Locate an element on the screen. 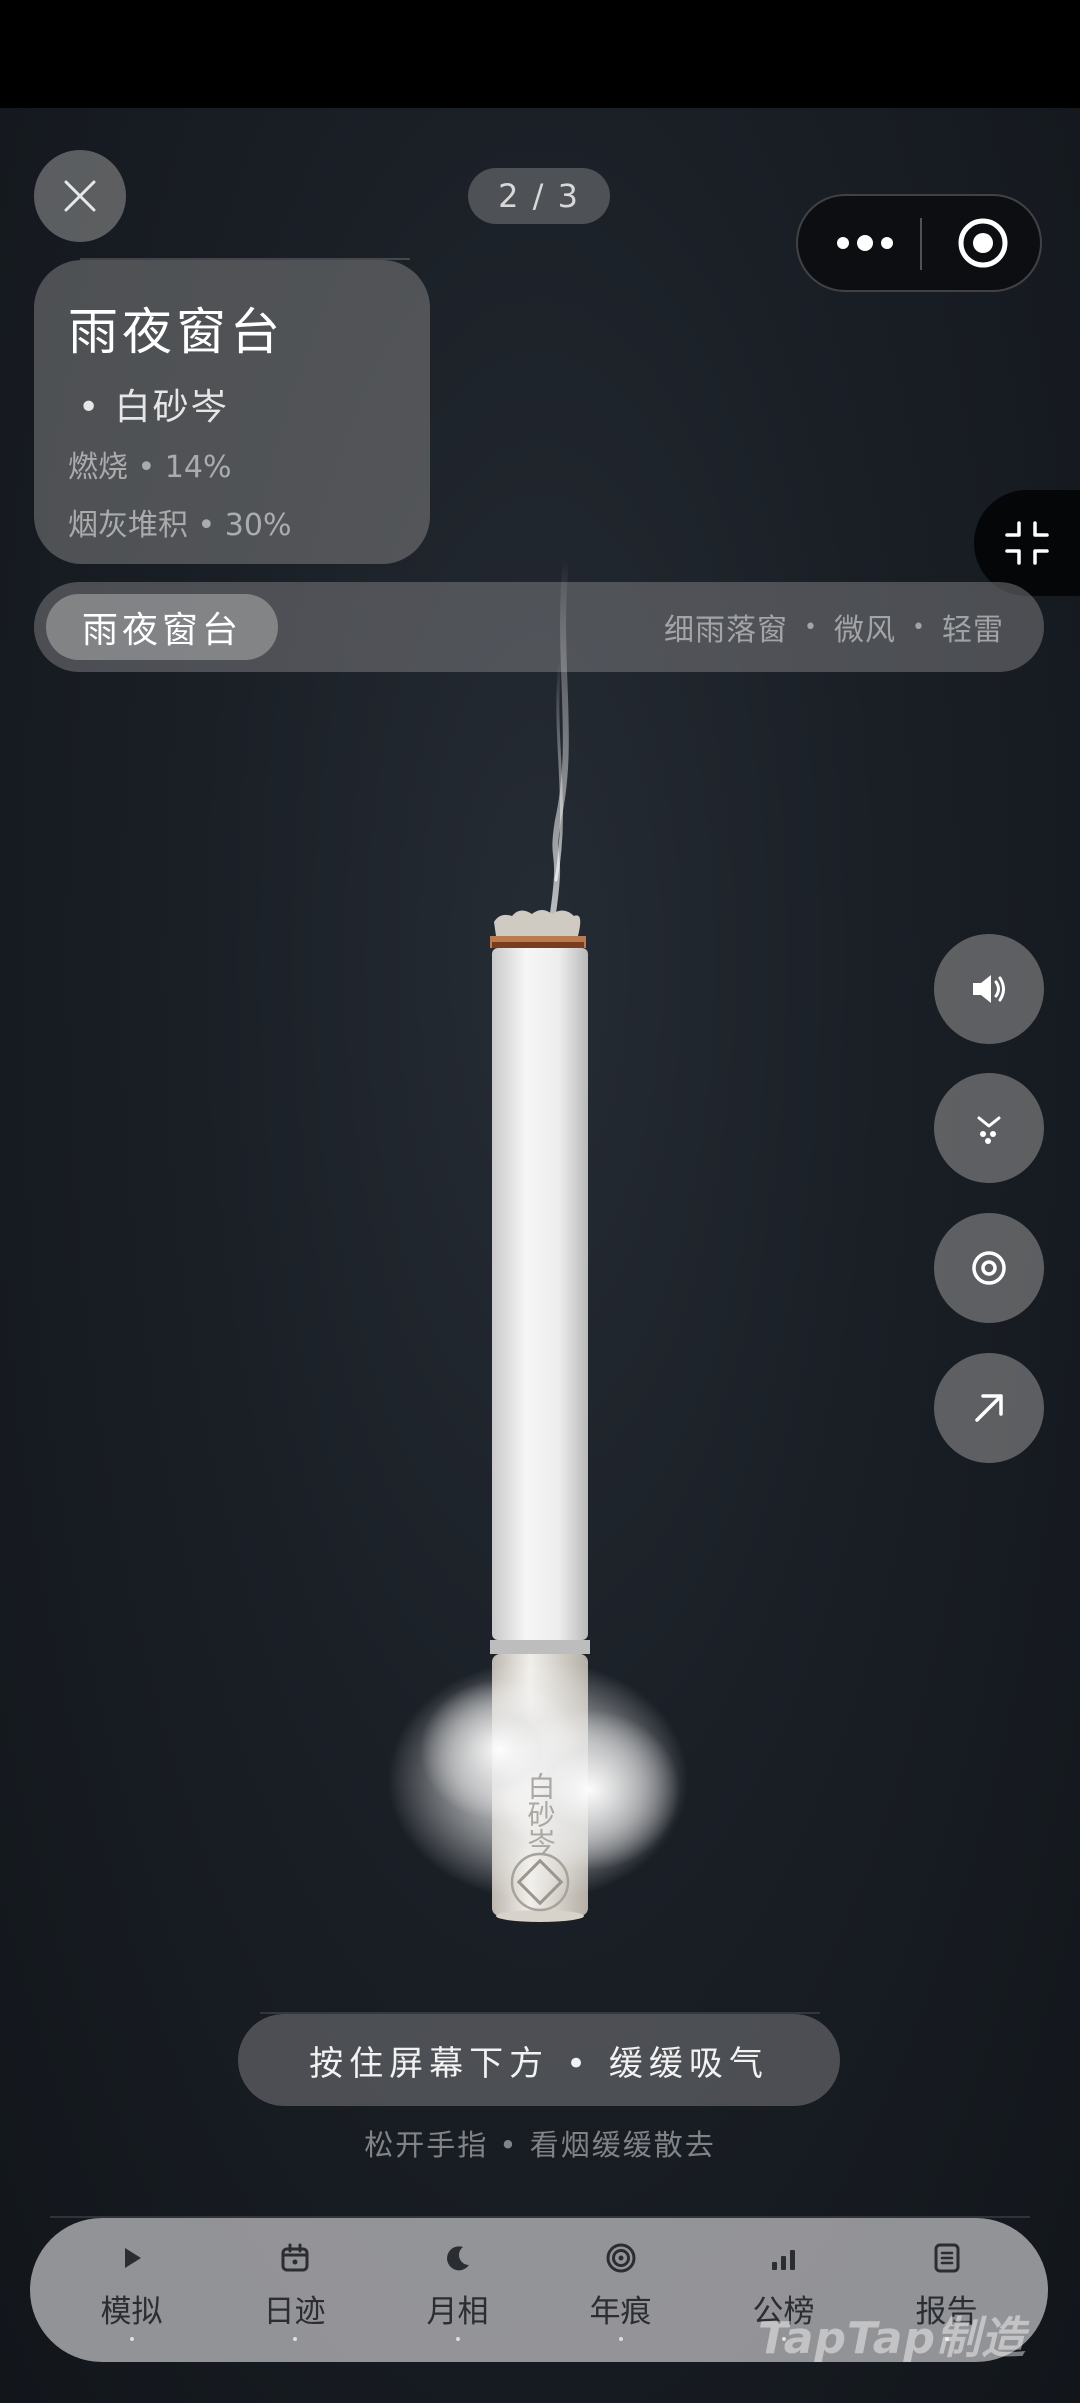 This screenshot has height=2403, width=1080. ash-button is located at coordinates (989, 1128).